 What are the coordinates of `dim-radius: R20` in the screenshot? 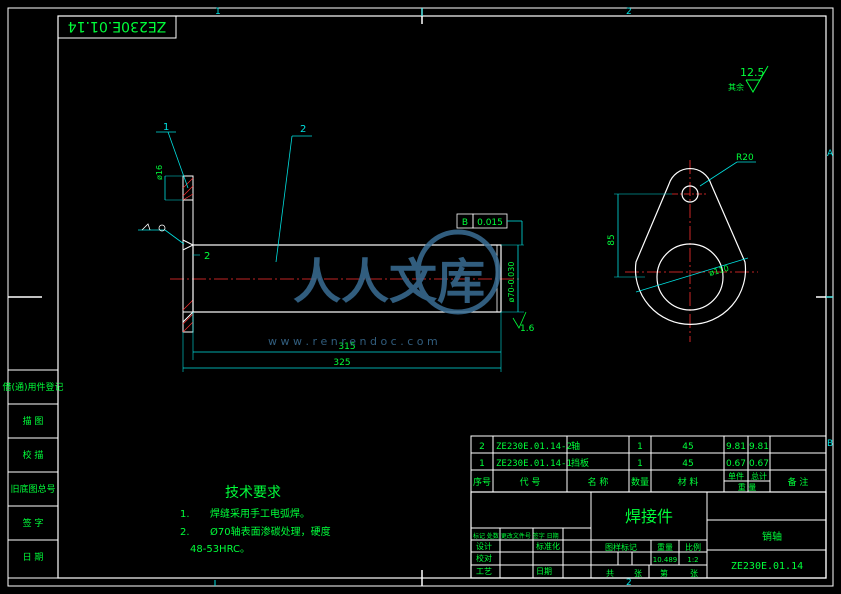 It's located at (745, 158).